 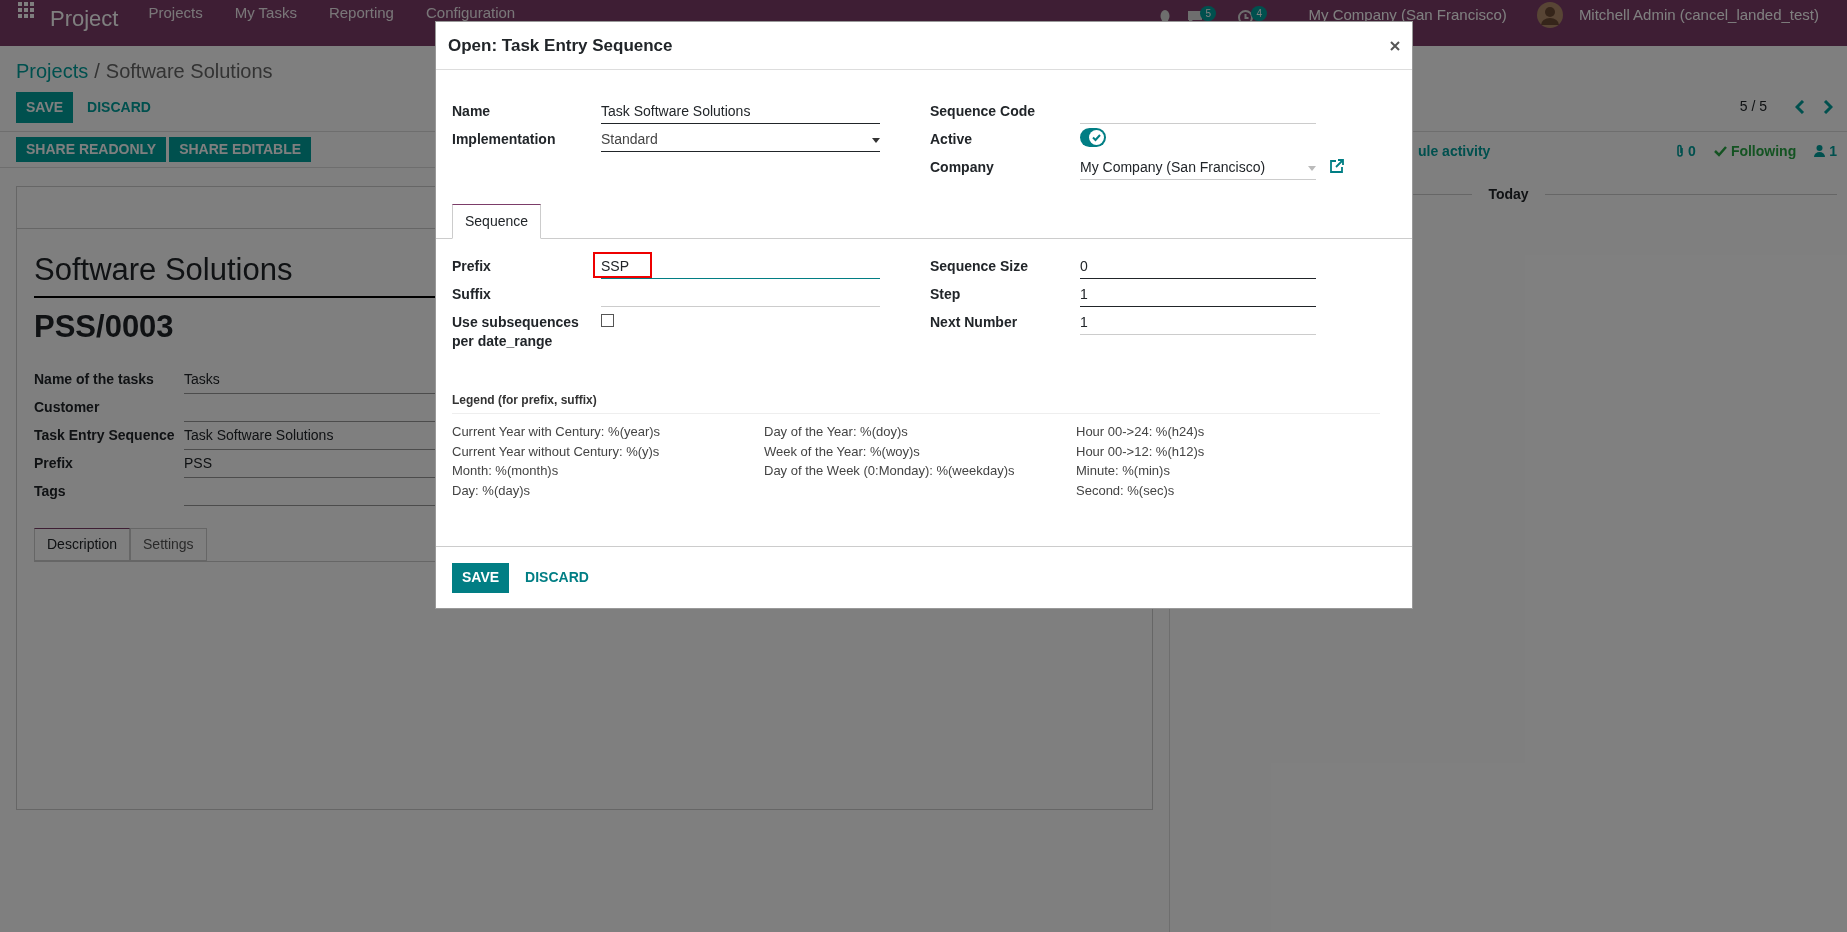 What do you see at coordinates (84, 19) in the screenshot?
I see `app-title: Project` at bounding box center [84, 19].